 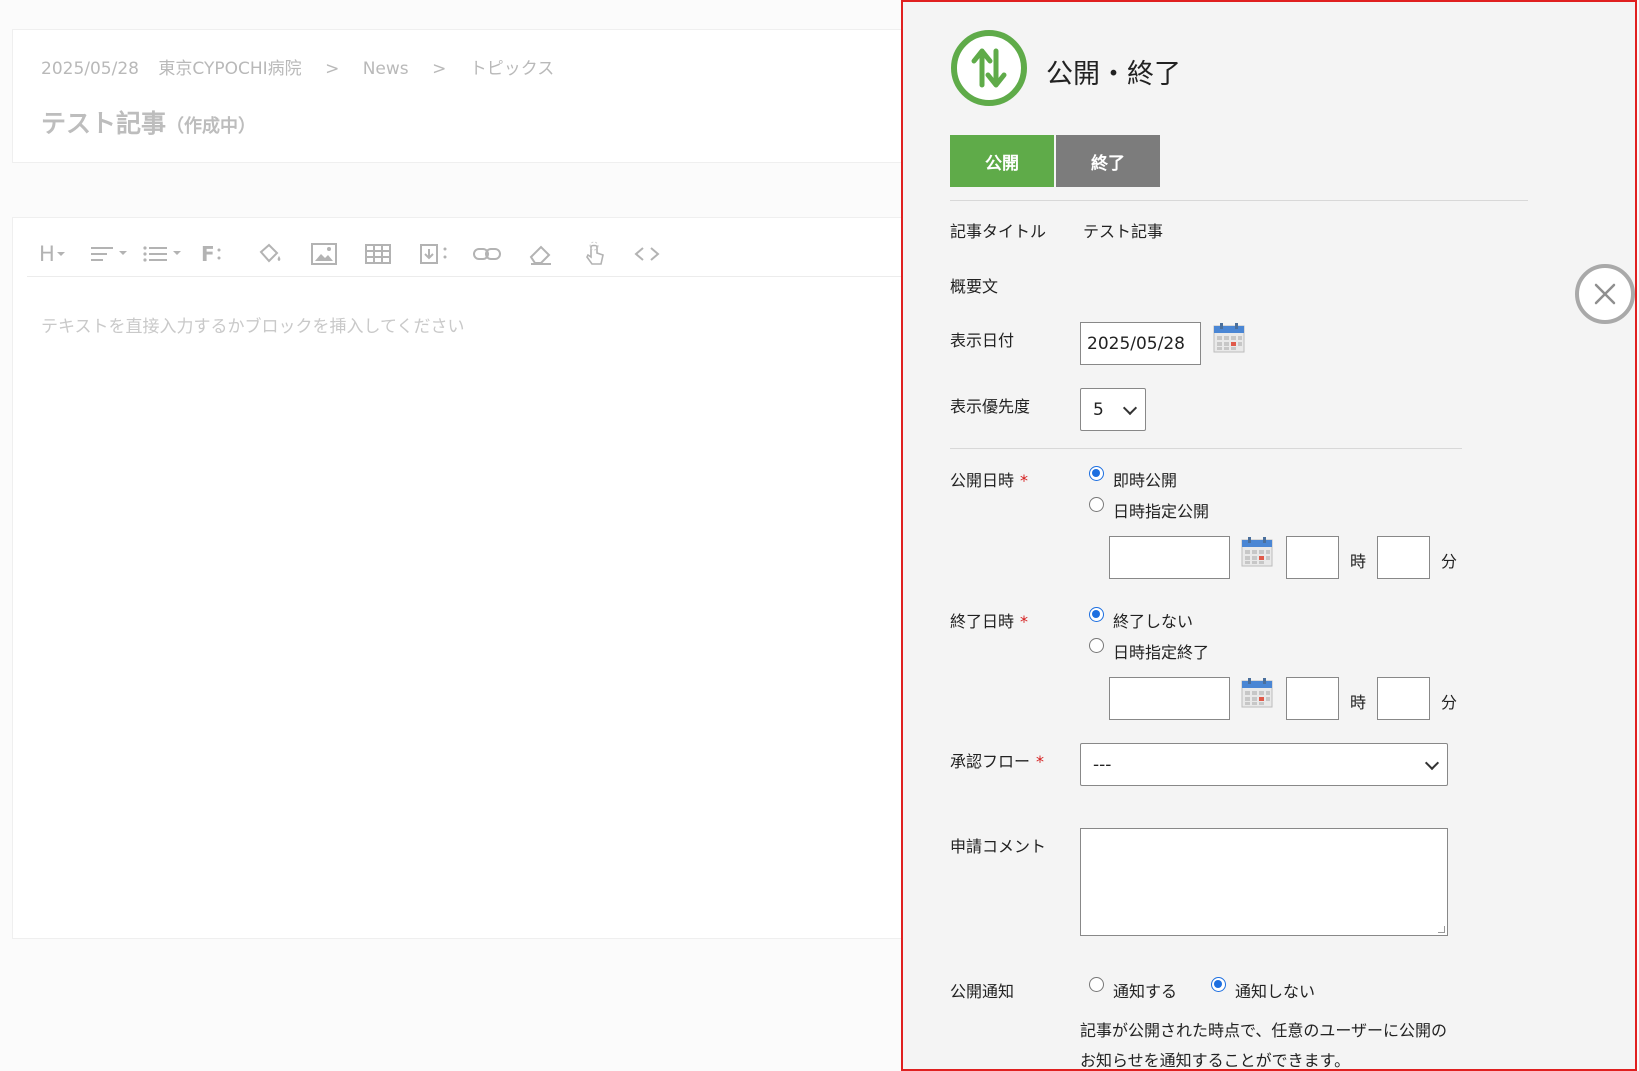 I want to click on end-minute-input, so click(x=1403, y=698).